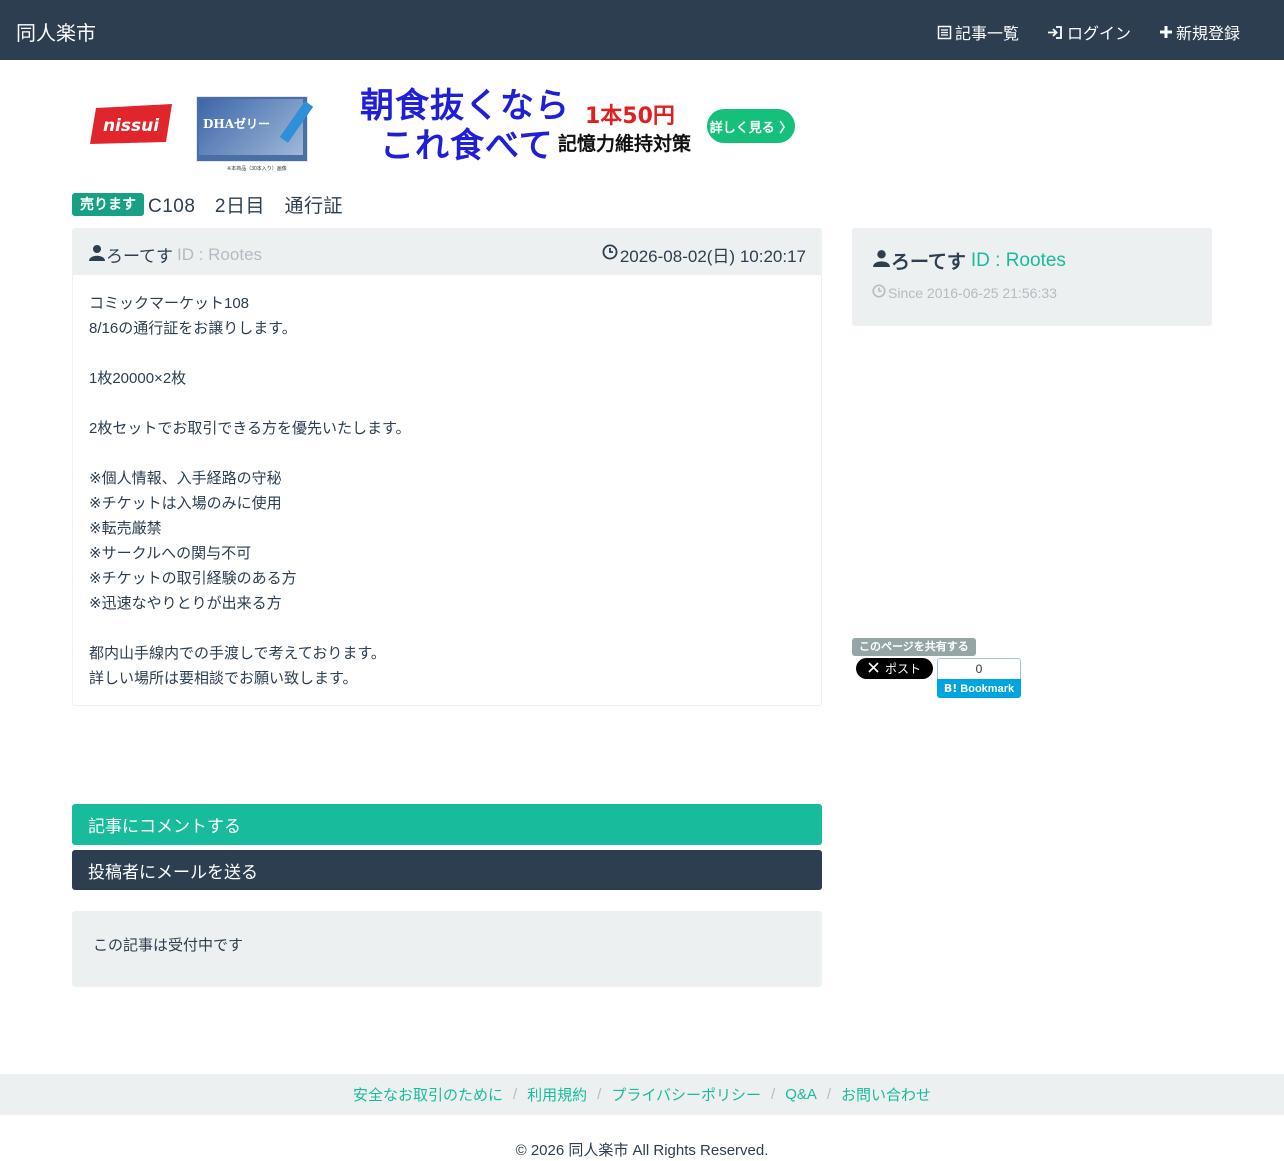 This screenshot has height=1161, width=1284. Describe the element at coordinates (56, 31) in the screenshot. I see `brand-logo: 同人楽市` at that location.